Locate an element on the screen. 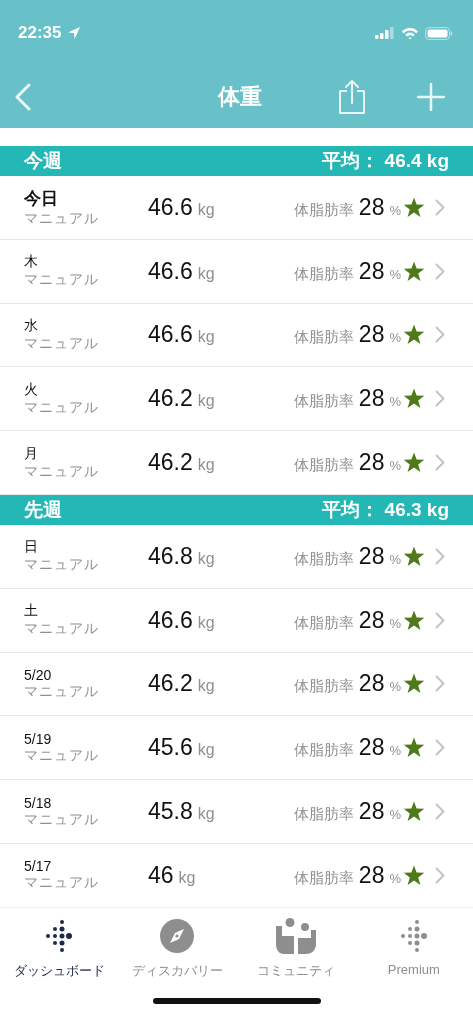 The width and height of the screenshot is (473, 1024). weight-value: 46.8 is located at coordinates (170, 556).